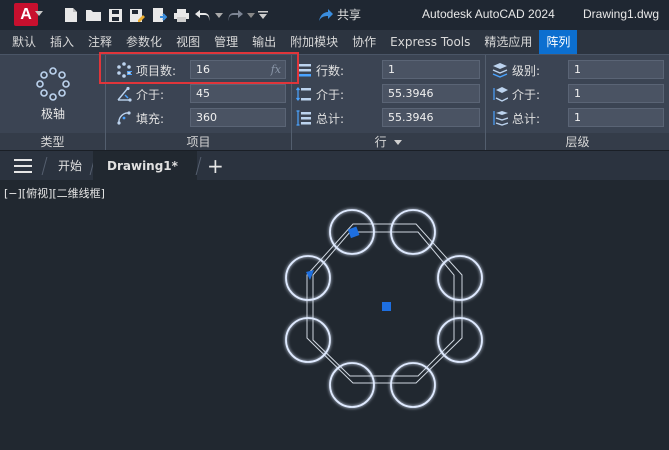  What do you see at coordinates (188, 42) in the screenshot?
I see `tab-view: 视图` at bounding box center [188, 42].